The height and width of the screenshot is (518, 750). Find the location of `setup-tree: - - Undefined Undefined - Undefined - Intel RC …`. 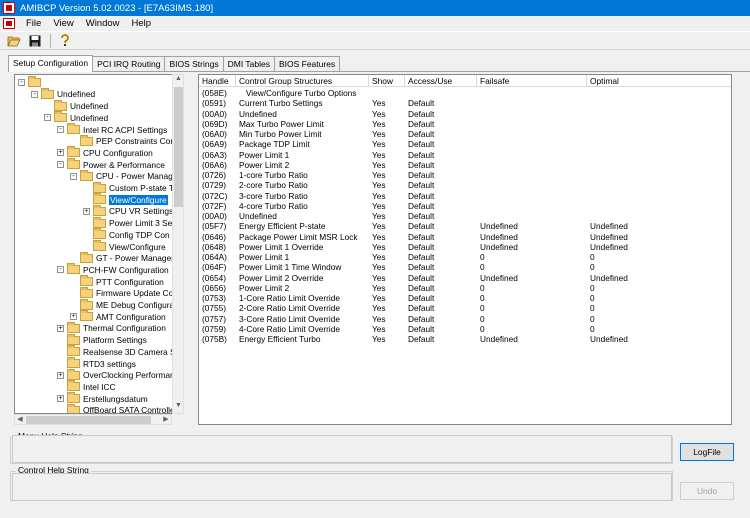

setup-tree: - - Undefined Undefined - Undefined - Intel RC … is located at coordinates (99, 244).